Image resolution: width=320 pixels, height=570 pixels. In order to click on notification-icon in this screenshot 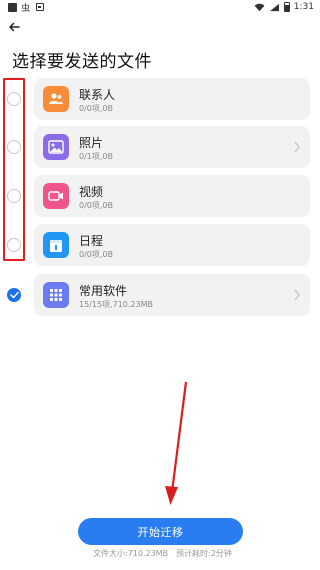, I will do `click(40, 7)`.